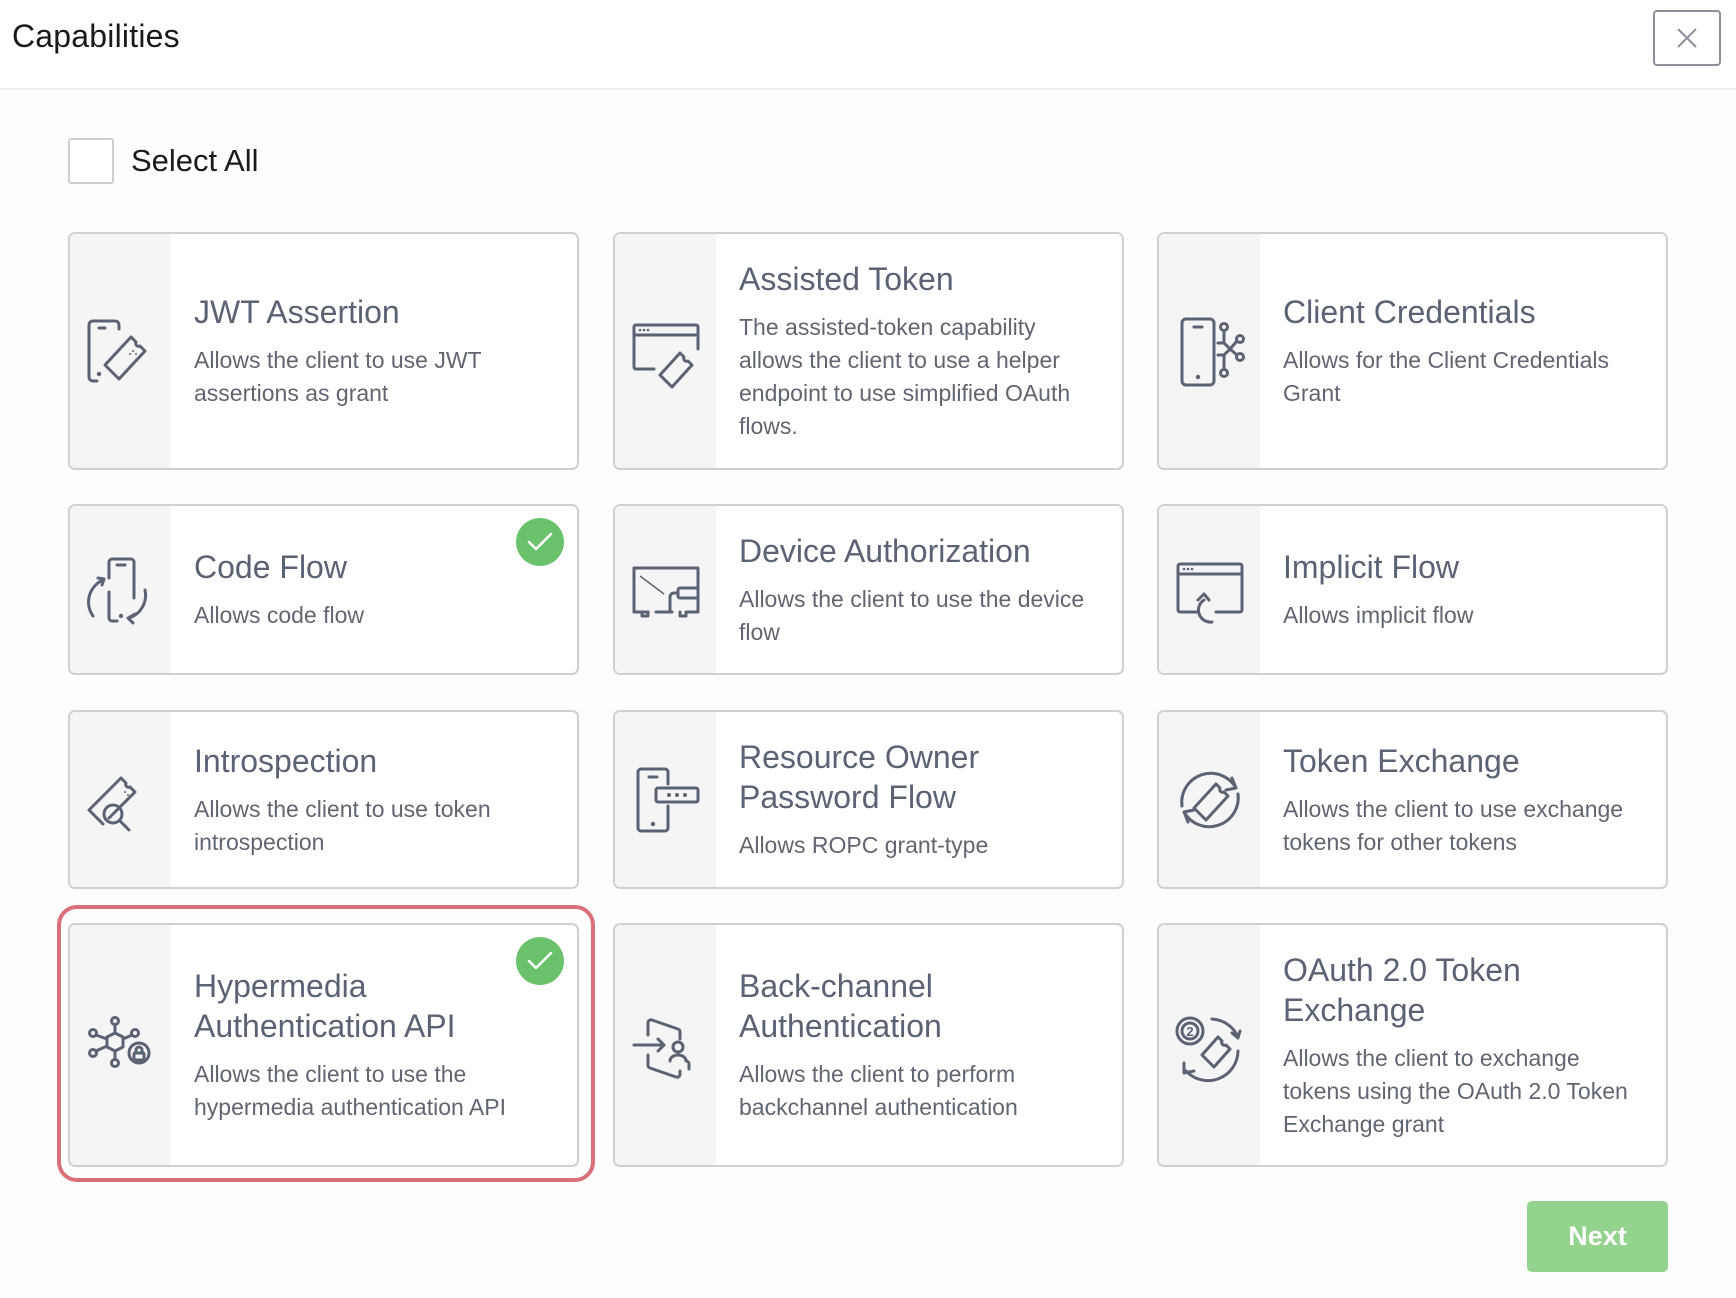  Describe the element at coordinates (118, 1042) in the screenshot. I see `hypermedia-lock-icon` at that location.